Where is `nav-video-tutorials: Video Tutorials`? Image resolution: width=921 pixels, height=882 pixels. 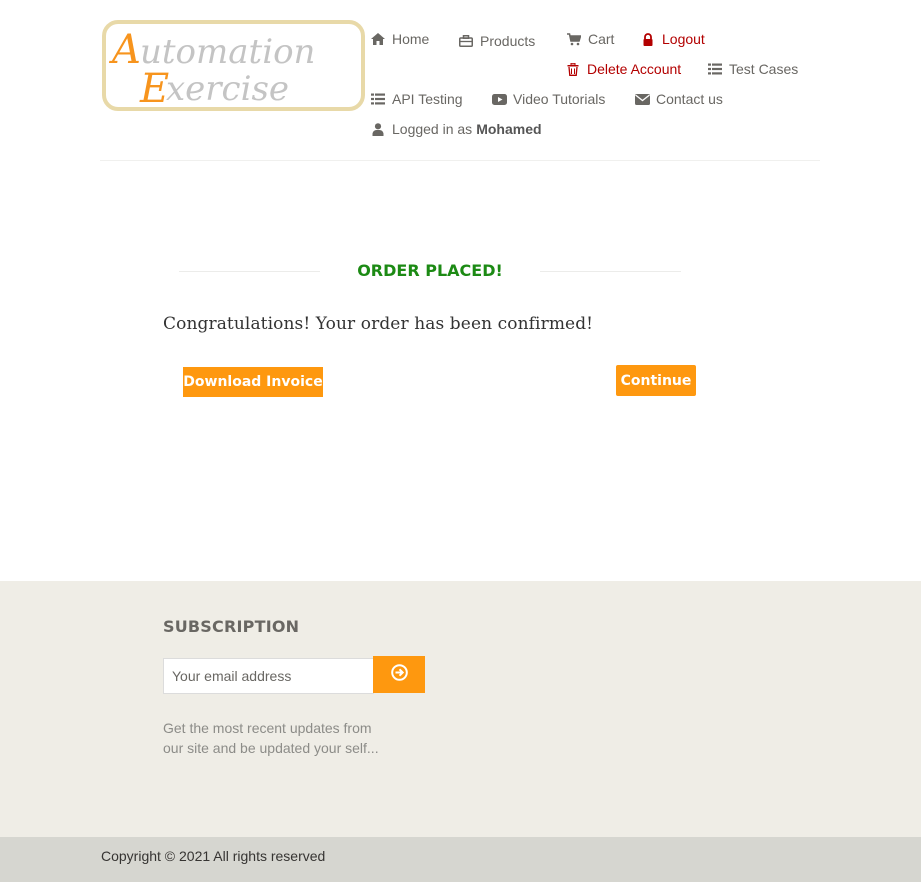 nav-video-tutorials: Video Tutorials is located at coordinates (548, 99).